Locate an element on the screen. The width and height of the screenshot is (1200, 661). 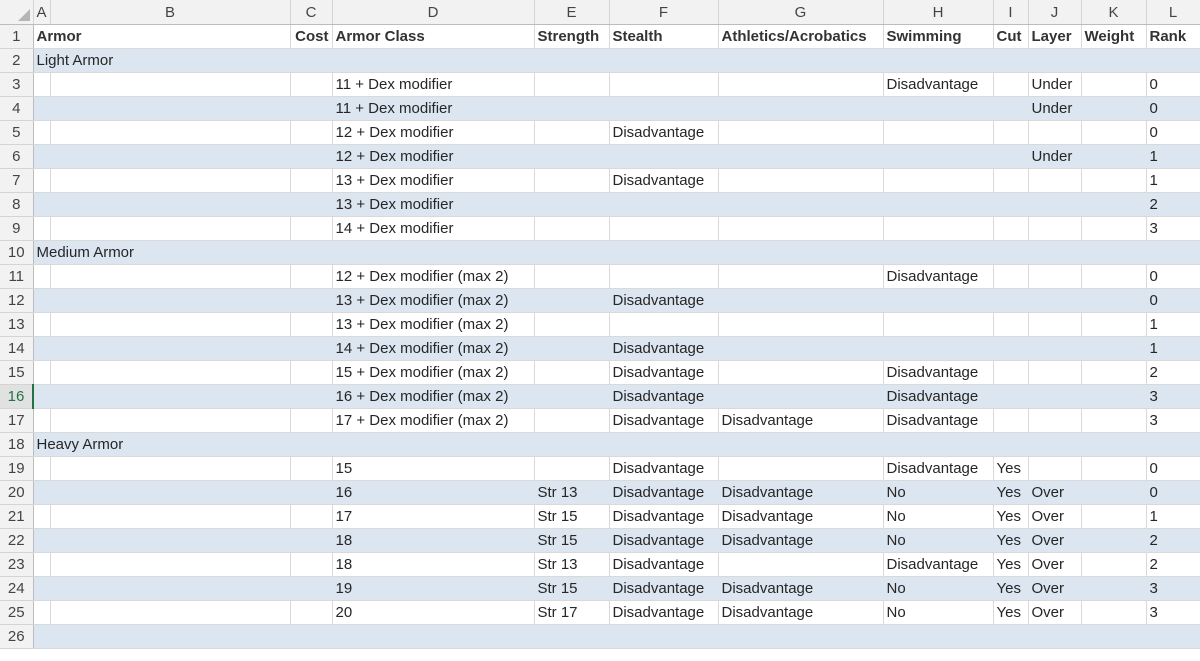
header-stealth: Stealth is located at coordinates (664, 36).